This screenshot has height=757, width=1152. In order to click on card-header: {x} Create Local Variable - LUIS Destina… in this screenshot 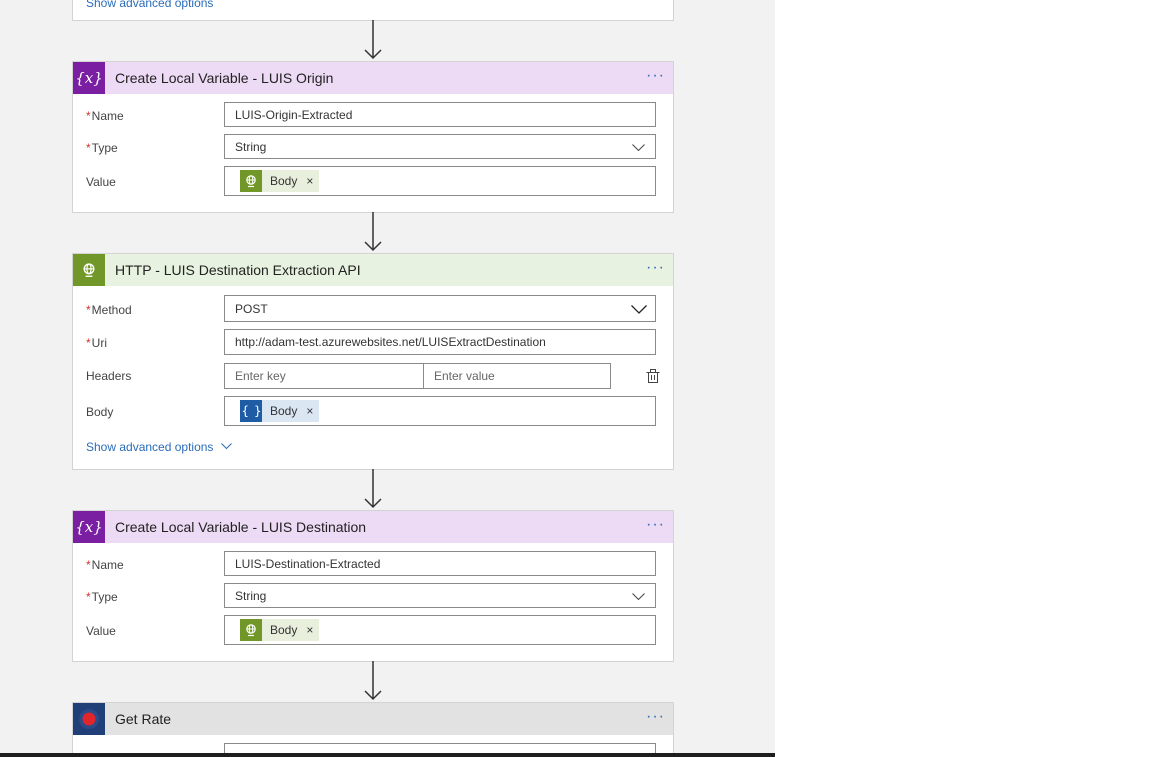, I will do `click(373, 527)`.